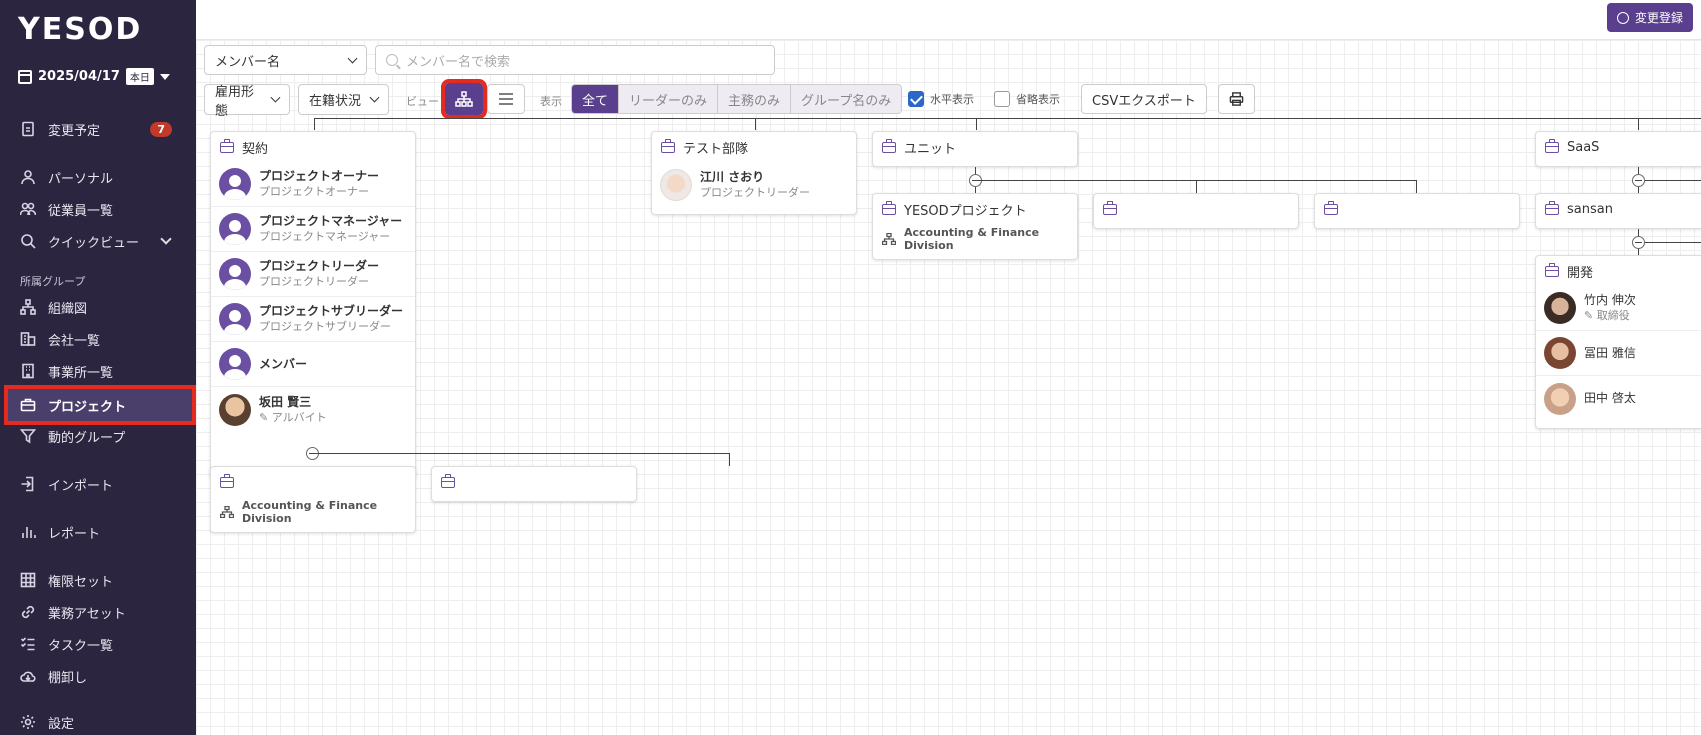 This screenshot has height=735, width=1701. I want to click on building-icon, so click(28, 339).